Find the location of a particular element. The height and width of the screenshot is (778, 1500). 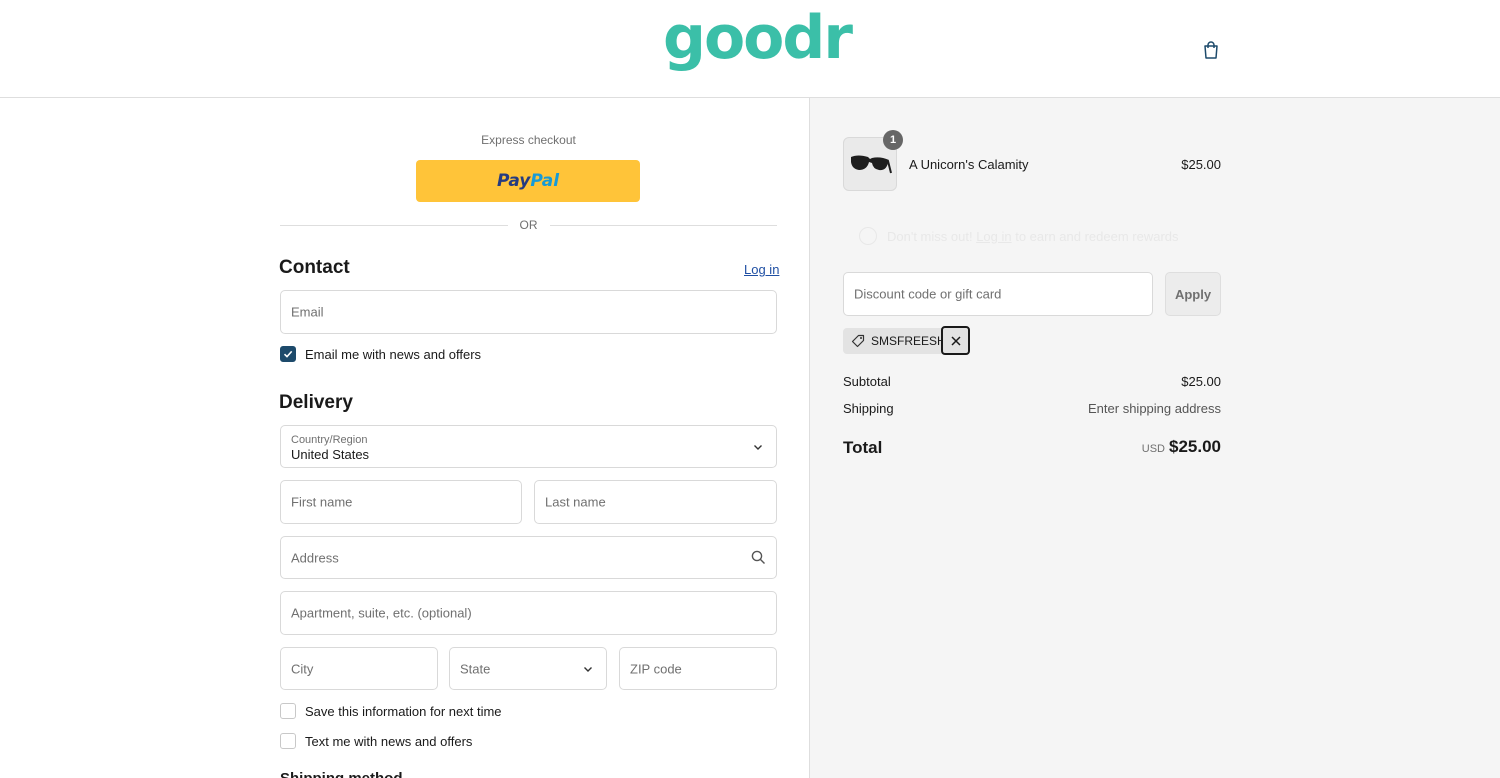

news-offers-checkbox is located at coordinates (288, 354).